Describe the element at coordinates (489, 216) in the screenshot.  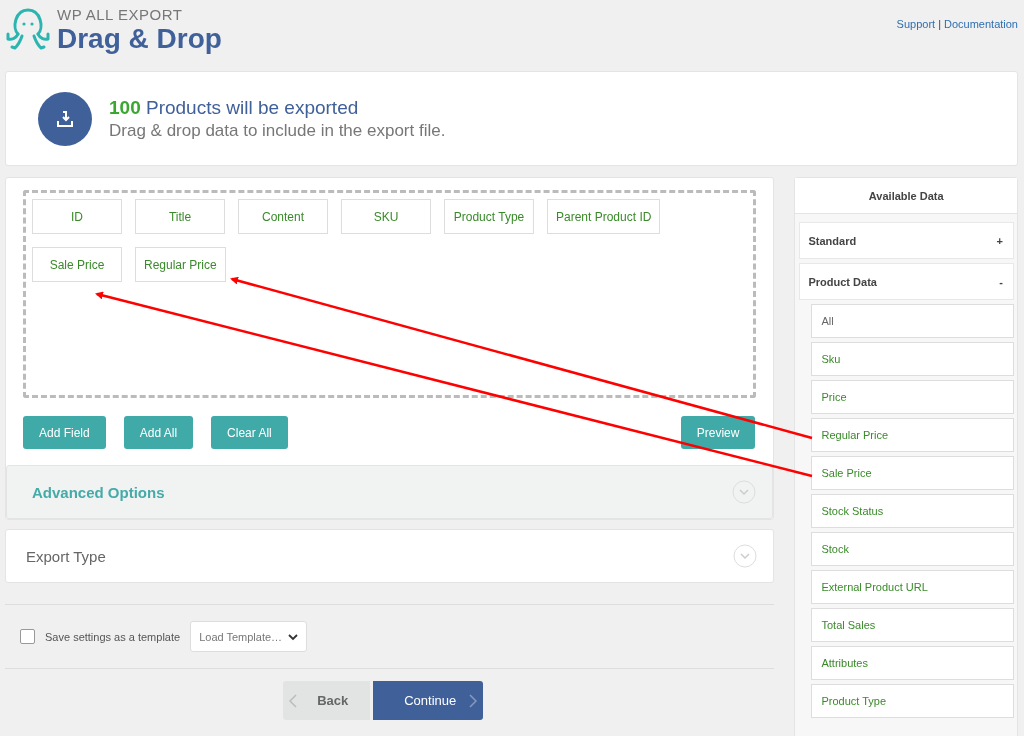
I see `field-chip: Product Type` at that location.